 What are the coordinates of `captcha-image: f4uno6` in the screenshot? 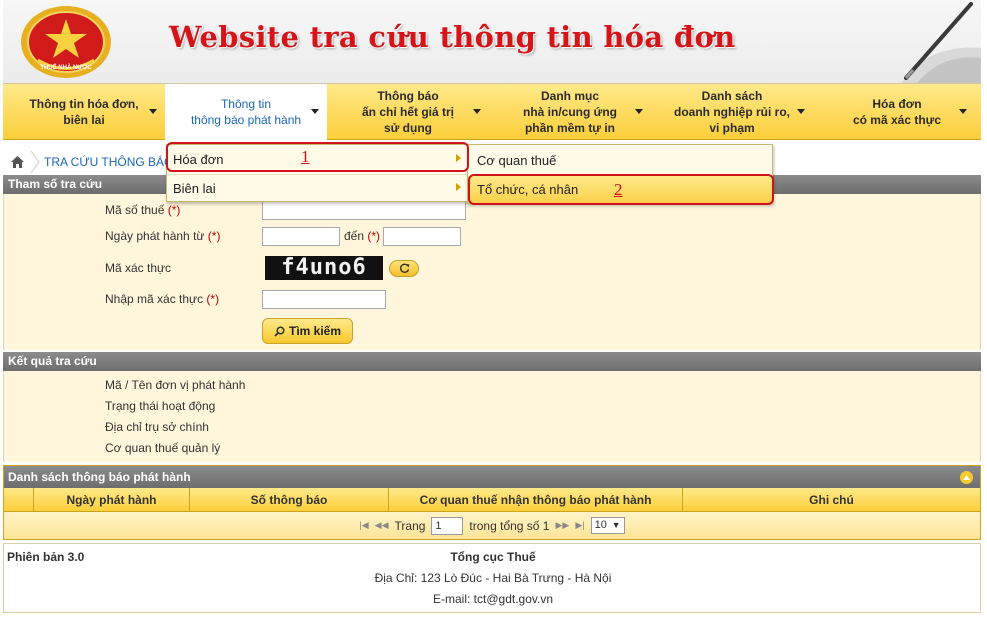 It's located at (324, 268).